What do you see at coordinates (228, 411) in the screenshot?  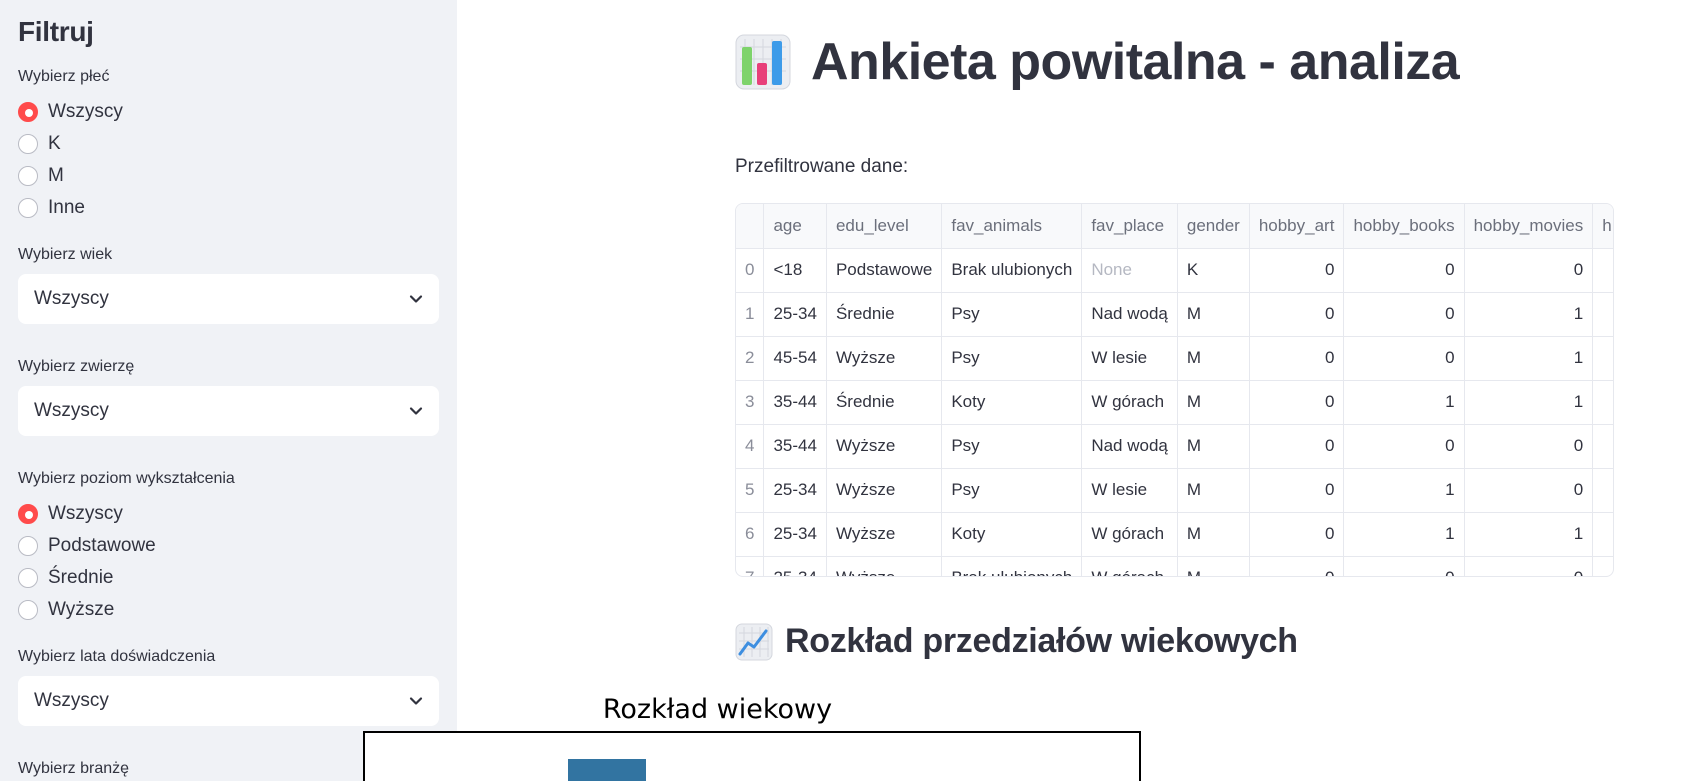 I see `animal-select: Wszyscy` at bounding box center [228, 411].